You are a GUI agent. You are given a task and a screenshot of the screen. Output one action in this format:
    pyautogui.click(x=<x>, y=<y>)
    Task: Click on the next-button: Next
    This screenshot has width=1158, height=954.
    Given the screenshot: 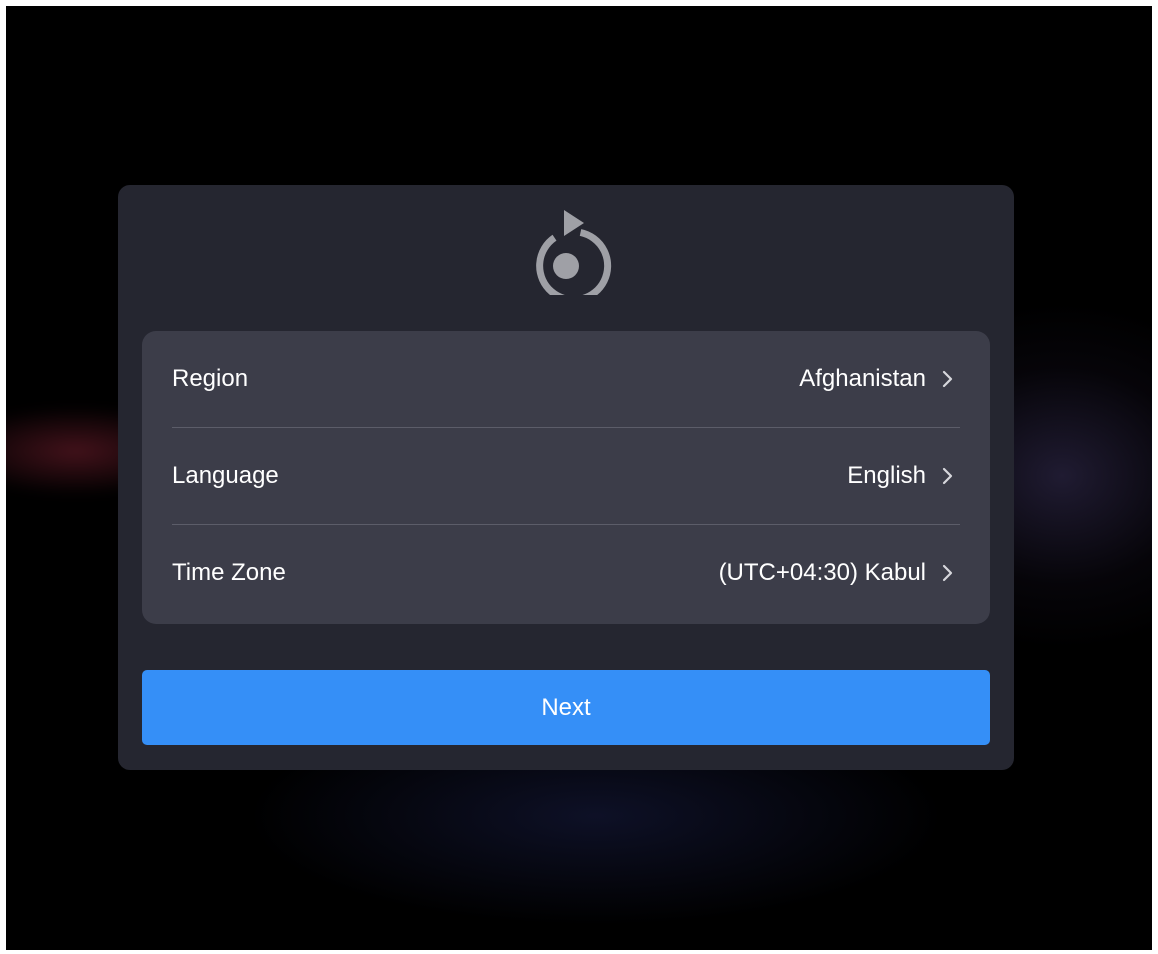 What is the action you would take?
    pyautogui.click(x=566, y=707)
    